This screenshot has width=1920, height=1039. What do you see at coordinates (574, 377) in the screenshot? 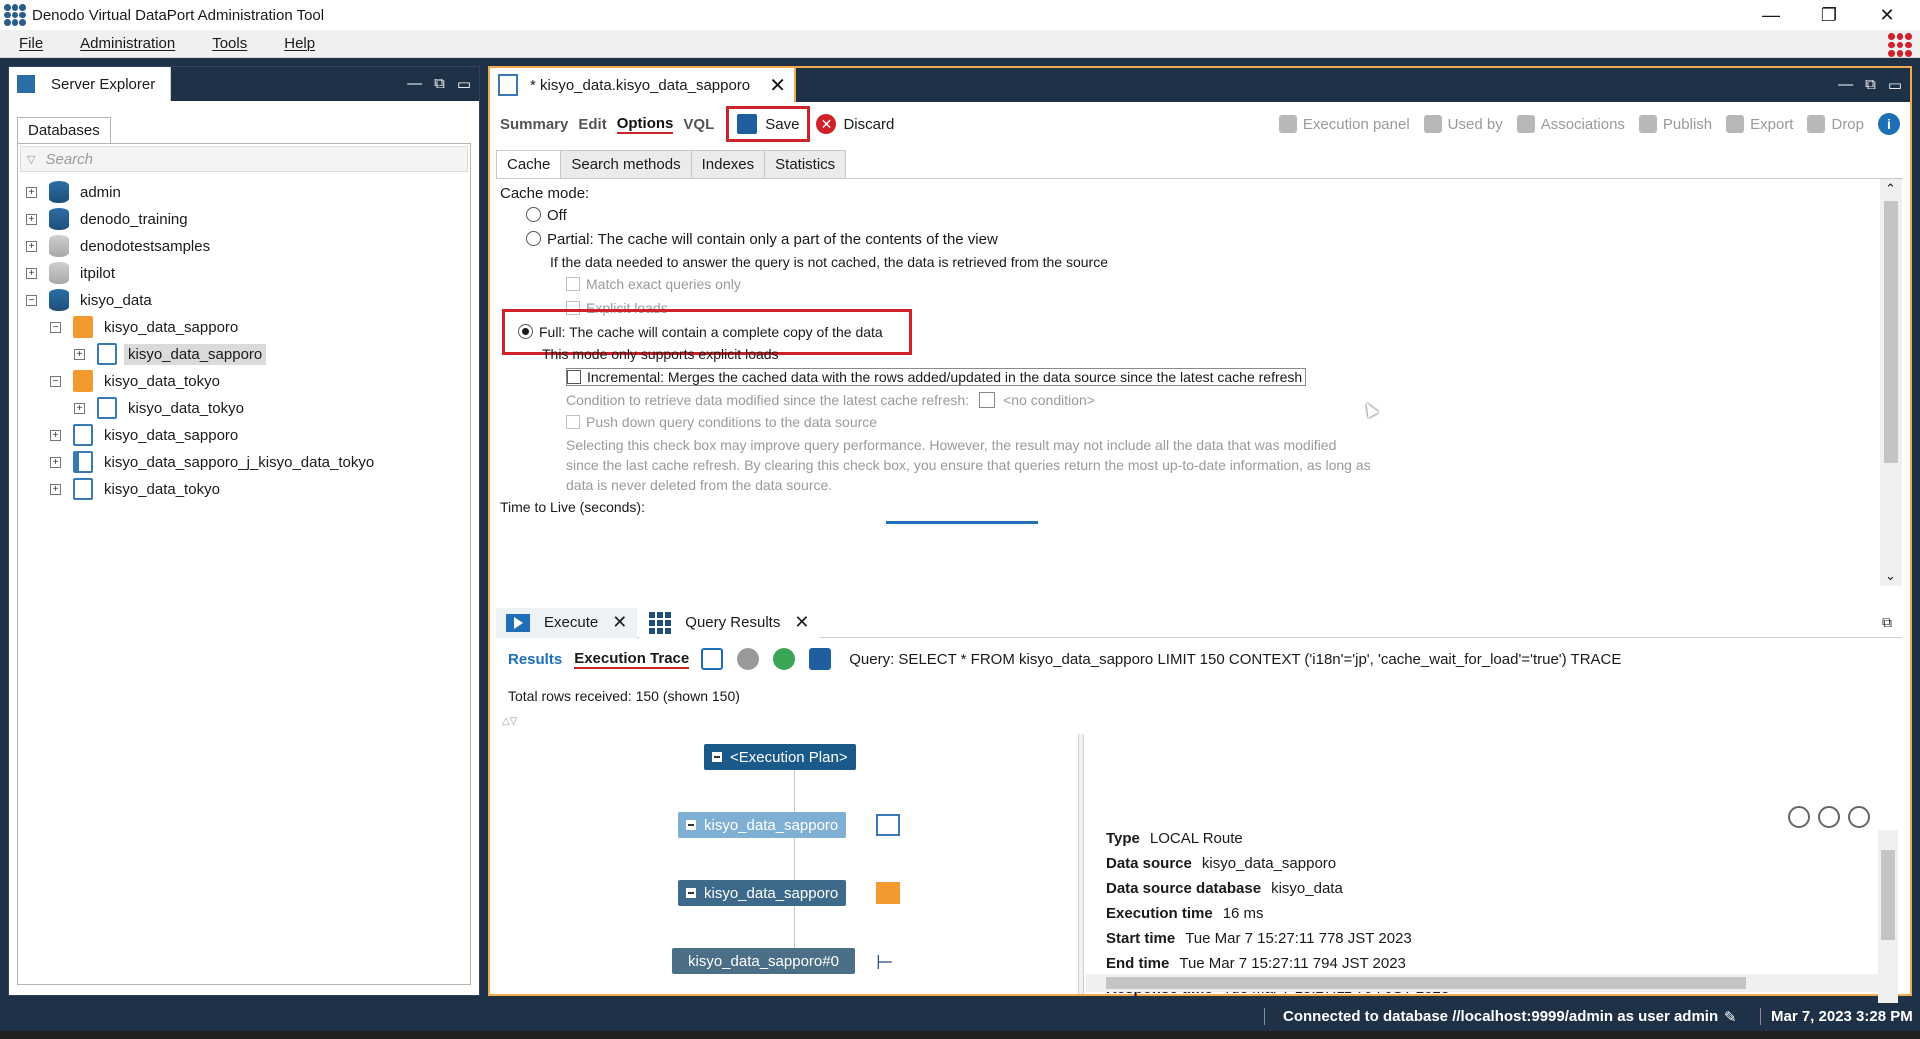
I see `incremental-checkbox` at bounding box center [574, 377].